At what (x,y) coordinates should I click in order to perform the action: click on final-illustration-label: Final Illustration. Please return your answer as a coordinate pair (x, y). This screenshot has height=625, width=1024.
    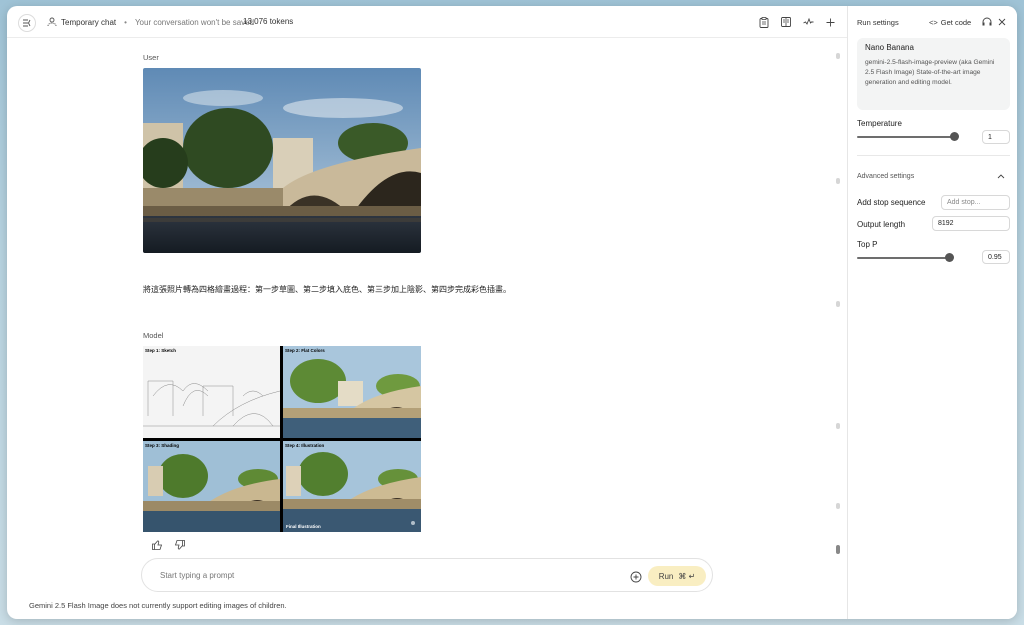
    Looking at the image, I should click on (303, 526).